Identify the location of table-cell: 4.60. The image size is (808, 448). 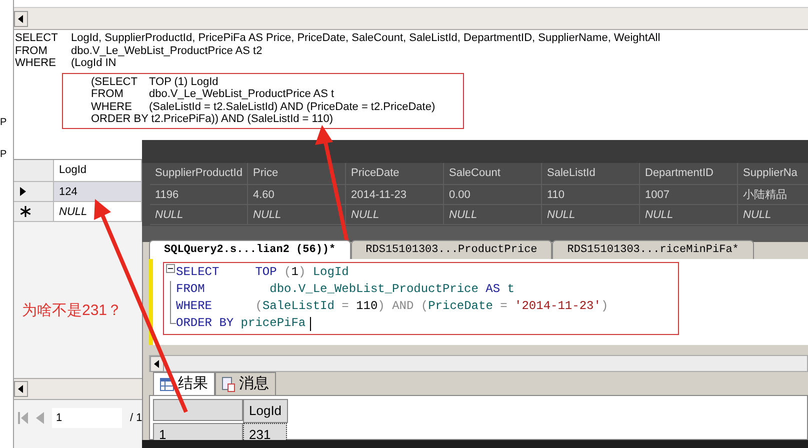
(297, 195).